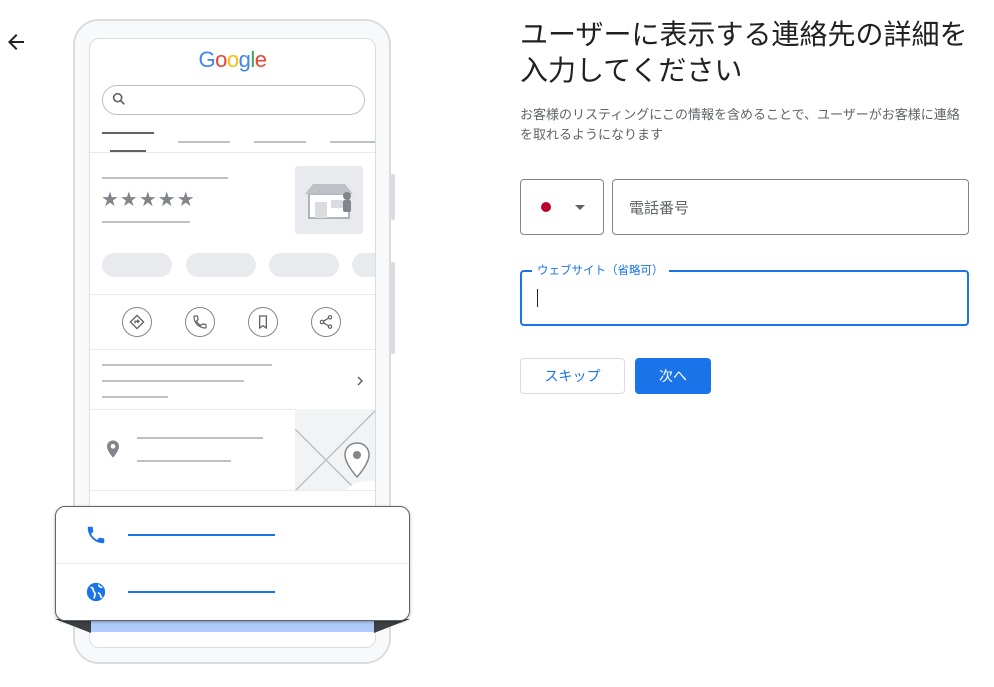 This screenshot has width=994, height=687. I want to click on search-icon, so click(118, 98).